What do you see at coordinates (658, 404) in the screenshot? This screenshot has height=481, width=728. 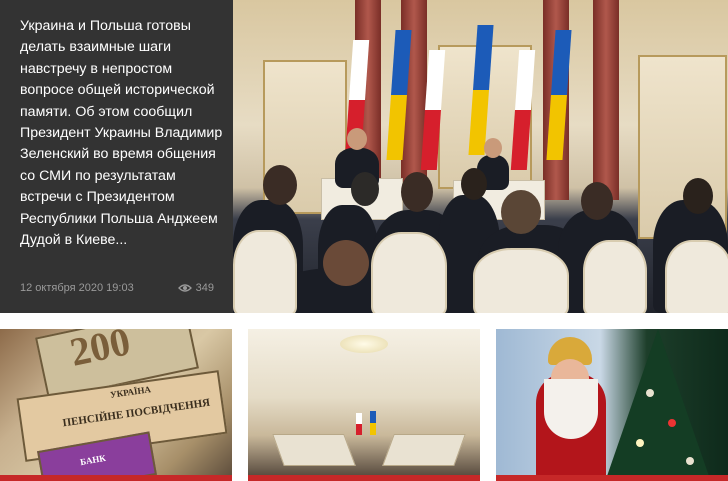 I see `christmas-tree` at bounding box center [658, 404].